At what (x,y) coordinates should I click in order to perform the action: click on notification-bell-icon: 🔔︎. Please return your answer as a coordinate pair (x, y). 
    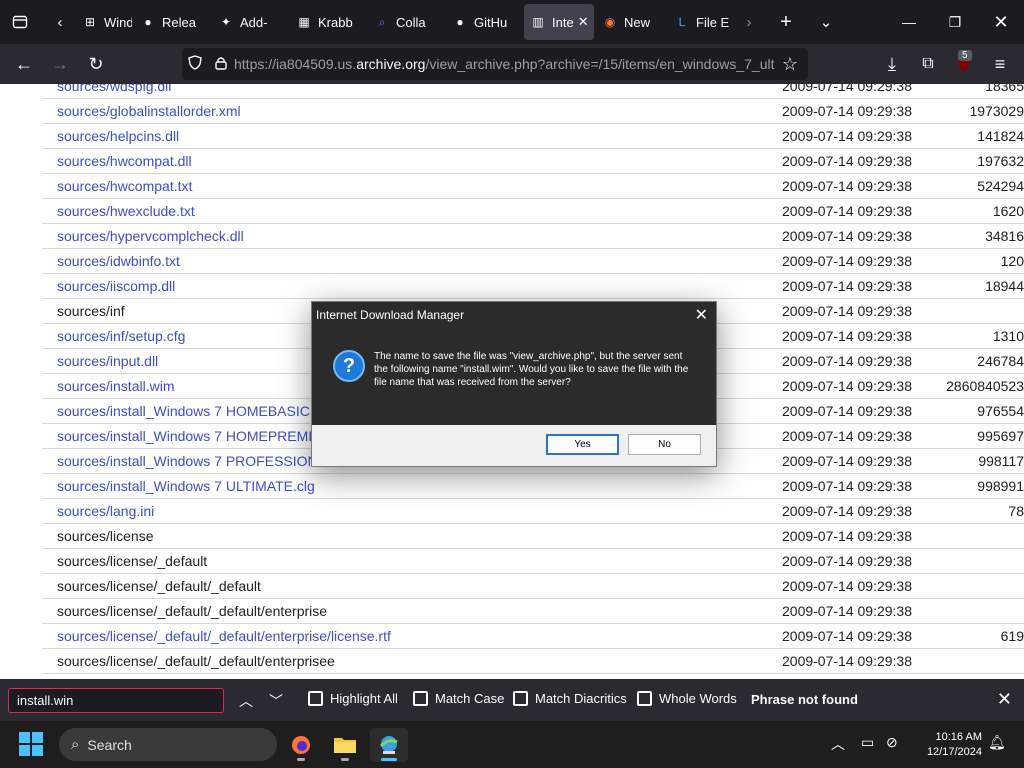
    Looking at the image, I should click on (997, 742).